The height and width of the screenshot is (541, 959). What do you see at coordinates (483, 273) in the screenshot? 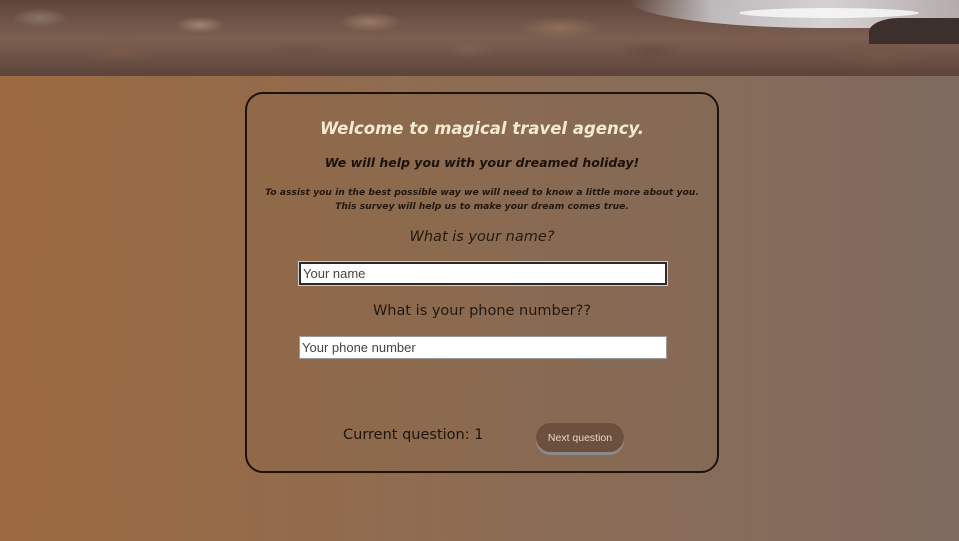
I see `name-input` at bounding box center [483, 273].